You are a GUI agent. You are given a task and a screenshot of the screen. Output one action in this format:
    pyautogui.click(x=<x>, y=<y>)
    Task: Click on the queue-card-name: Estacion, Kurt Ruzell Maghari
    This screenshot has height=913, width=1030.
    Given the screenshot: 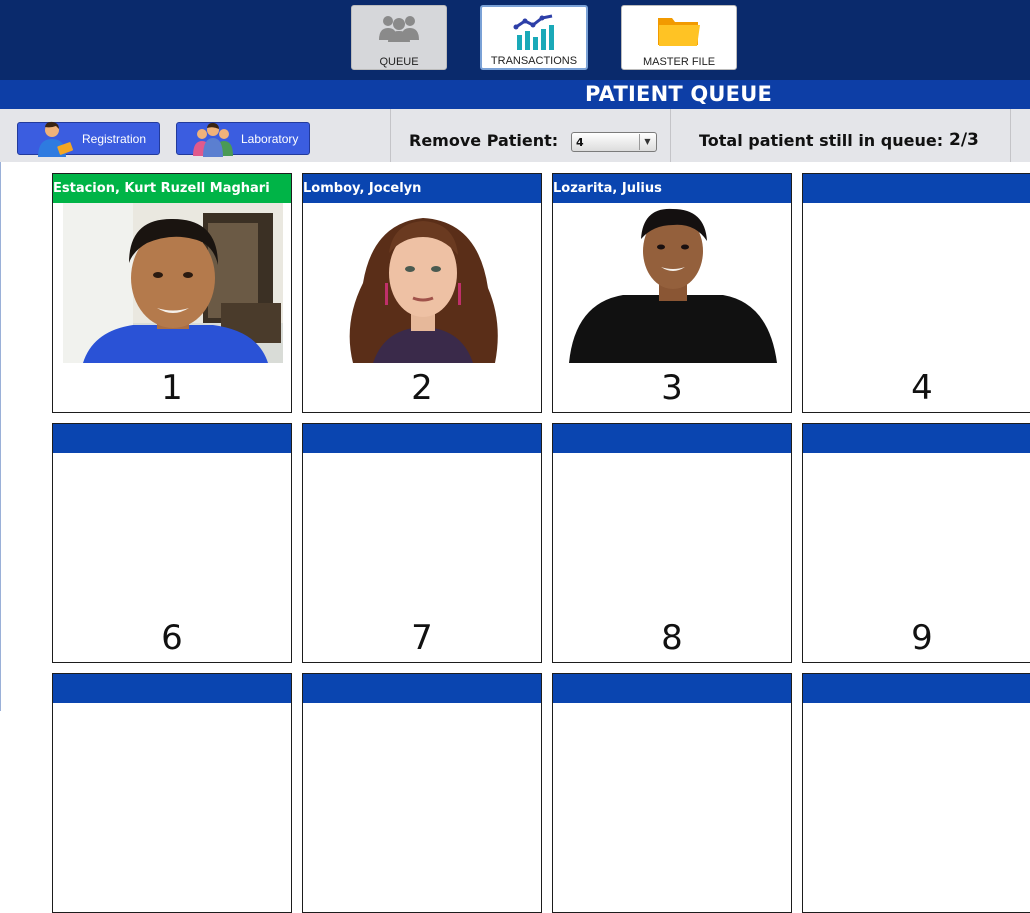 What is the action you would take?
    pyautogui.click(x=172, y=188)
    